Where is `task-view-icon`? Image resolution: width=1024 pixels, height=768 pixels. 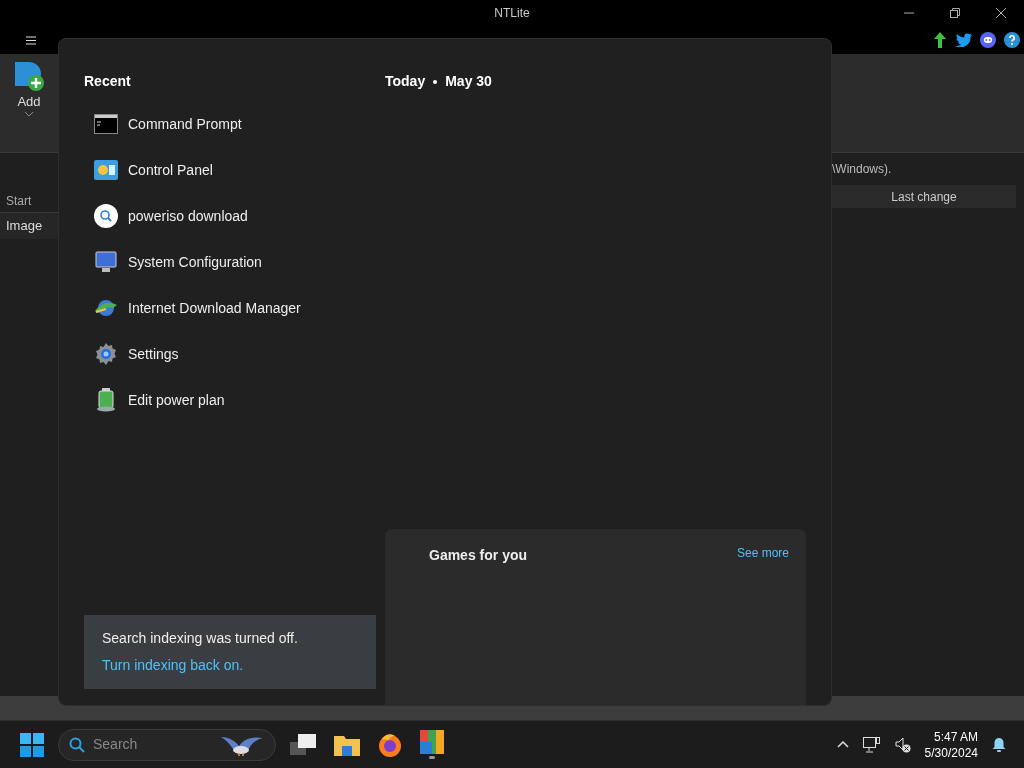
task-view-icon is located at coordinates (303, 744).